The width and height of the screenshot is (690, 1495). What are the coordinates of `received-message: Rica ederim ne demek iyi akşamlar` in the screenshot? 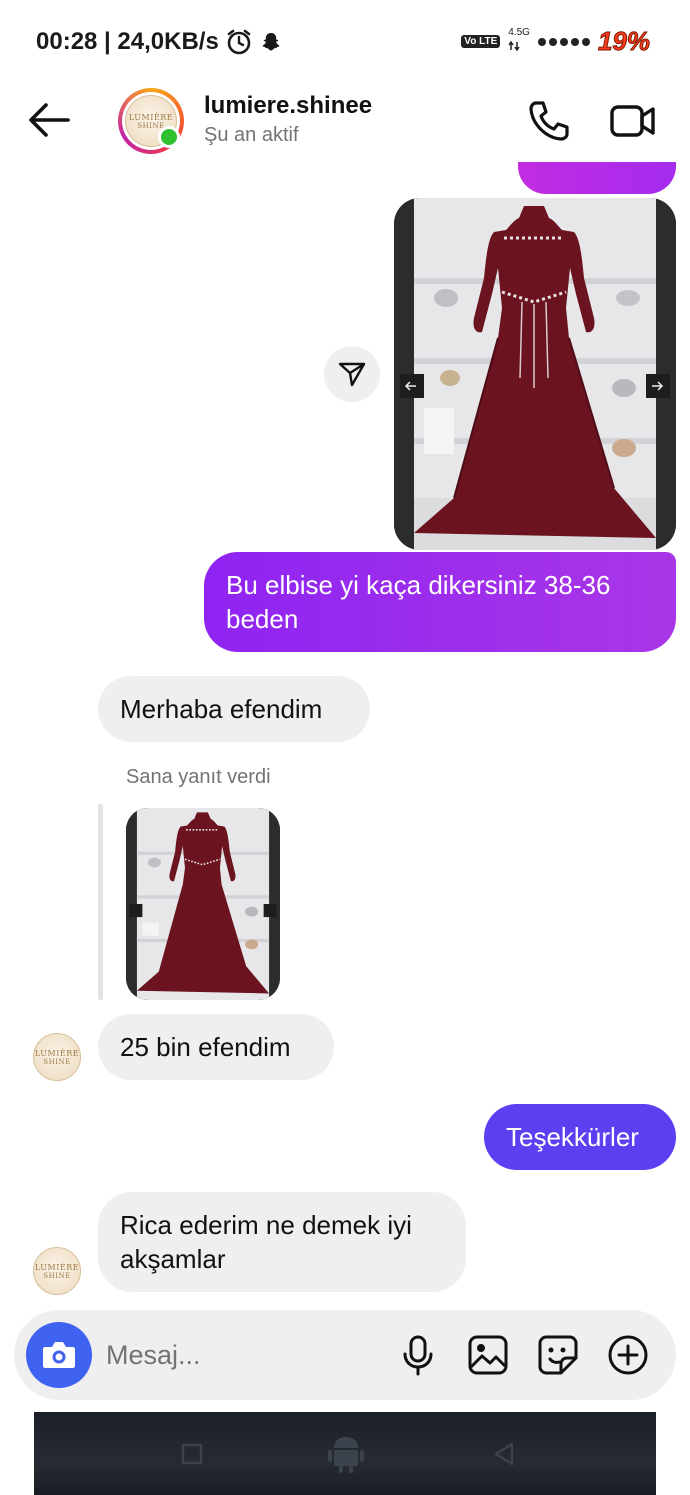 It's located at (282, 1242).